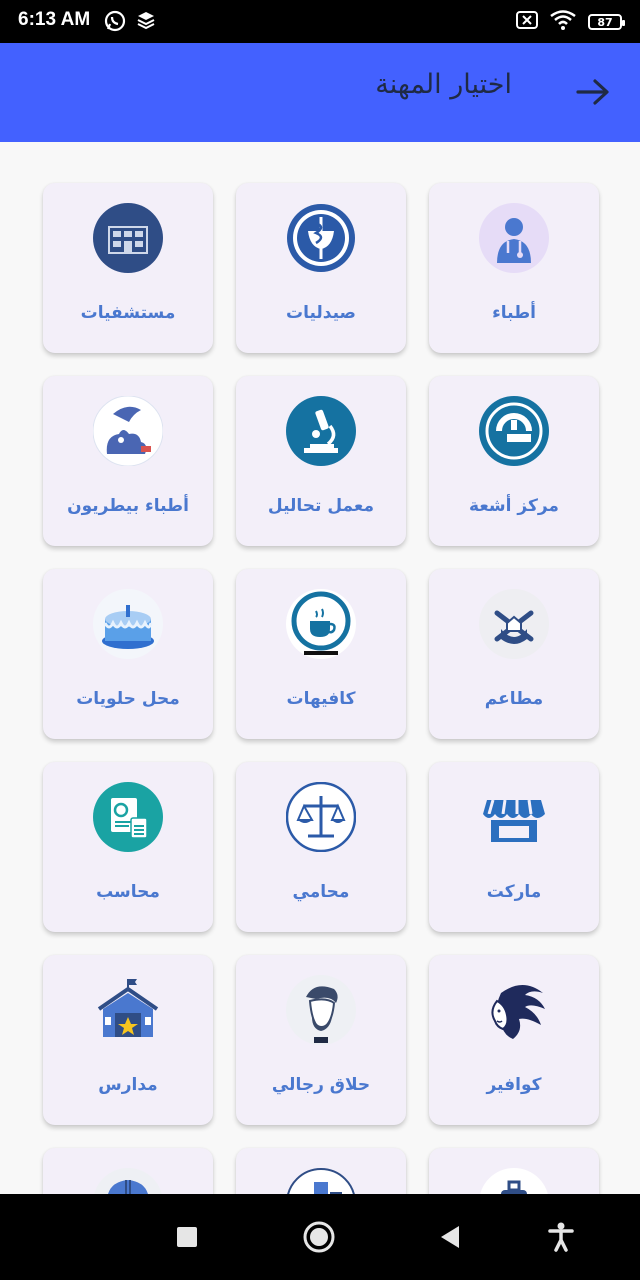  What do you see at coordinates (128, 313) in the screenshot?
I see `profession-label: مستشفيات` at bounding box center [128, 313].